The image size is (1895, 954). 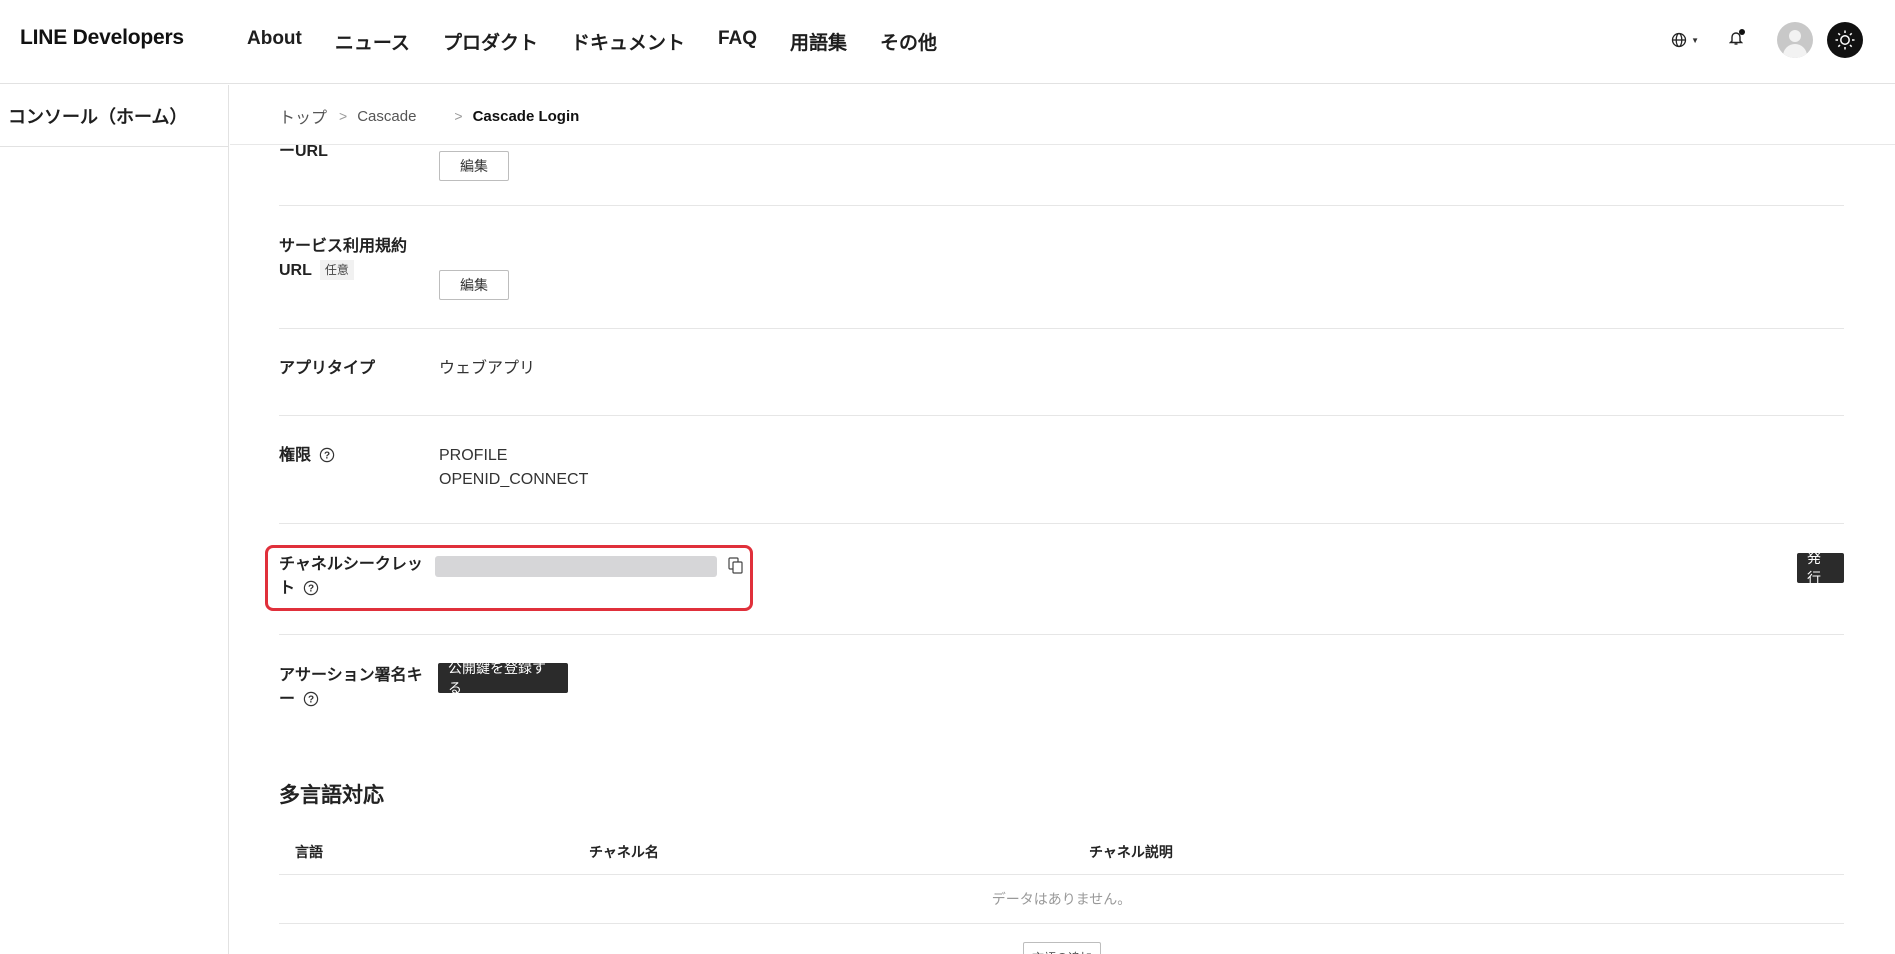 I want to click on channel-secret-label-line1: チャネルシークレッ, so click(x=351, y=564).